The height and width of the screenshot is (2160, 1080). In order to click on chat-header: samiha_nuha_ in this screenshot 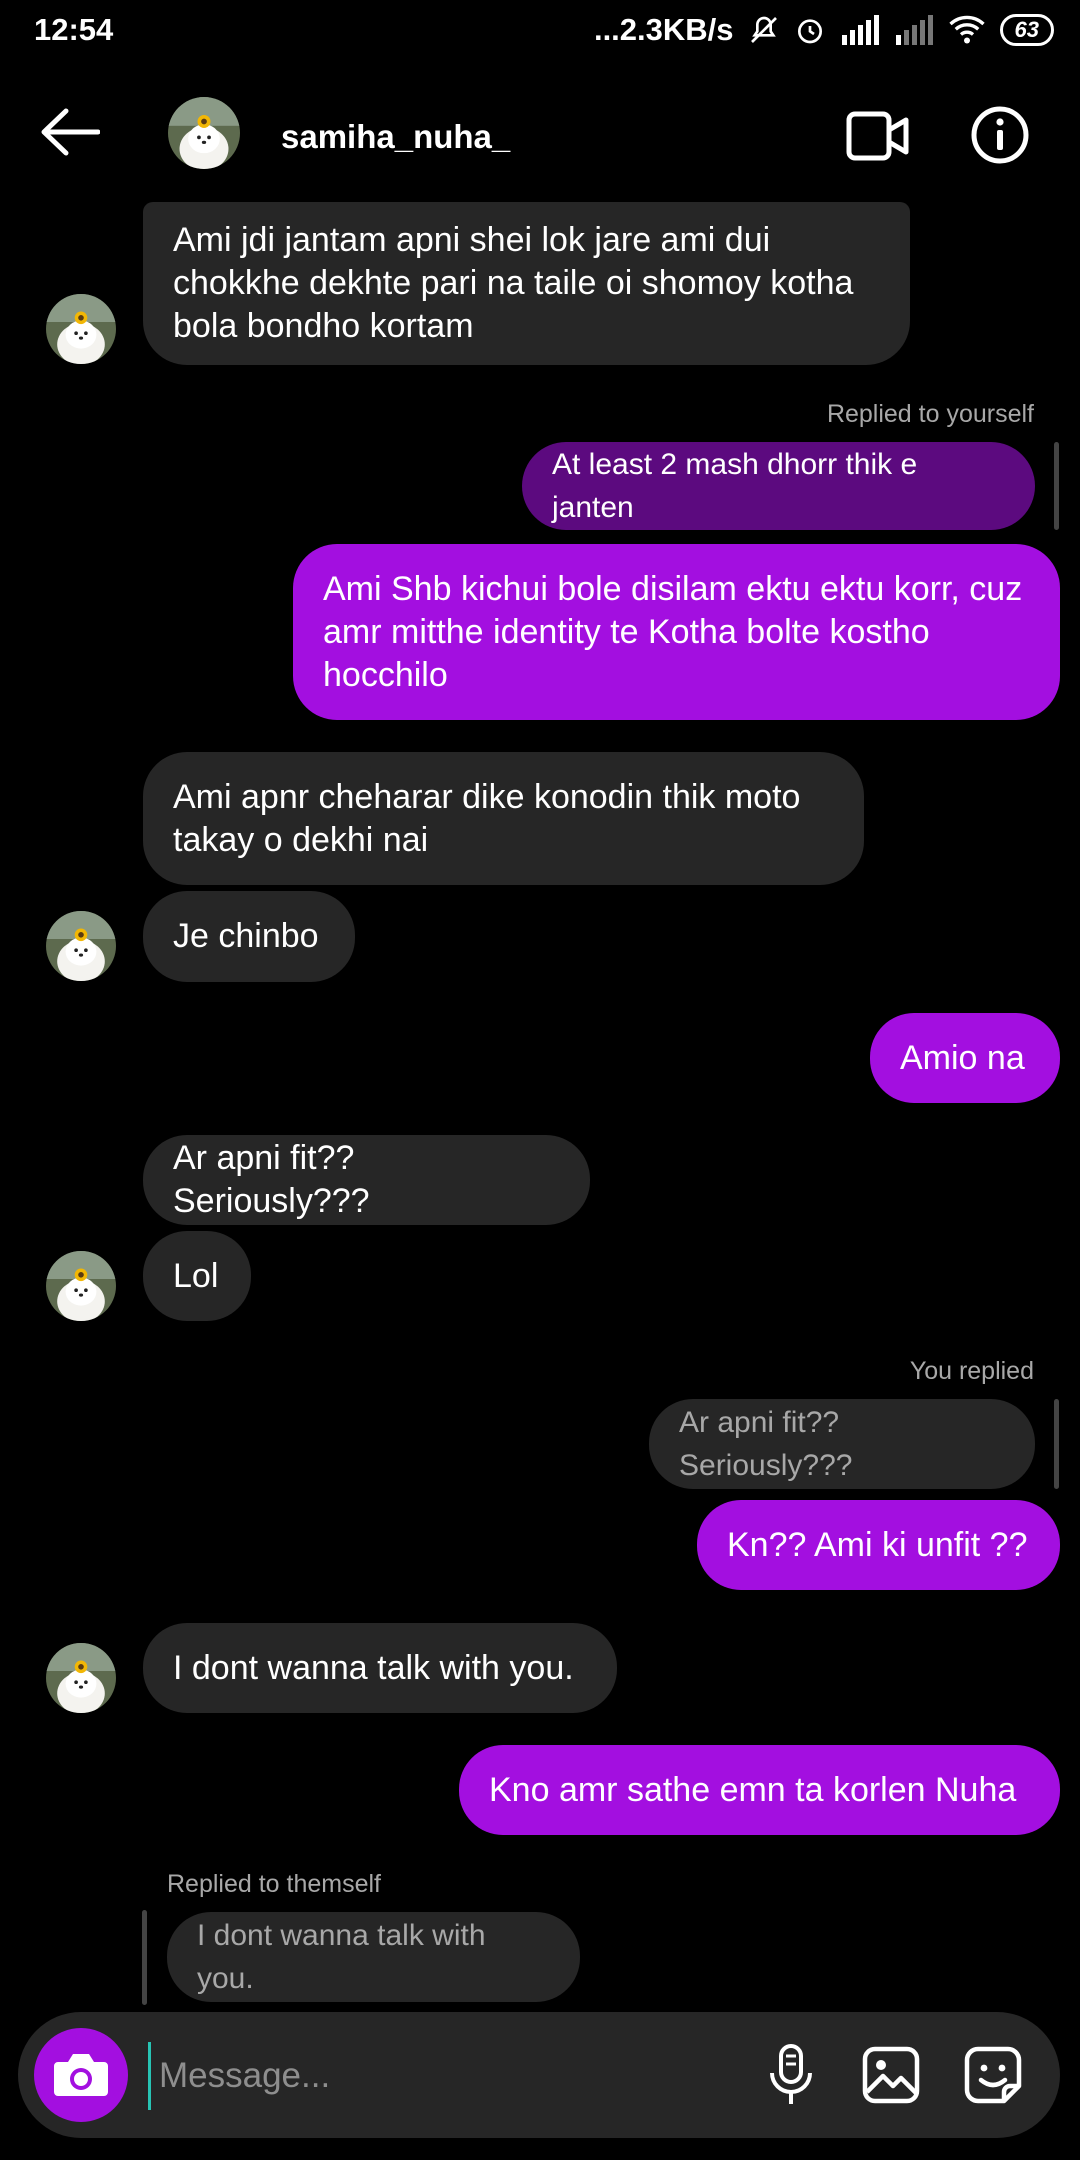, I will do `click(540, 136)`.